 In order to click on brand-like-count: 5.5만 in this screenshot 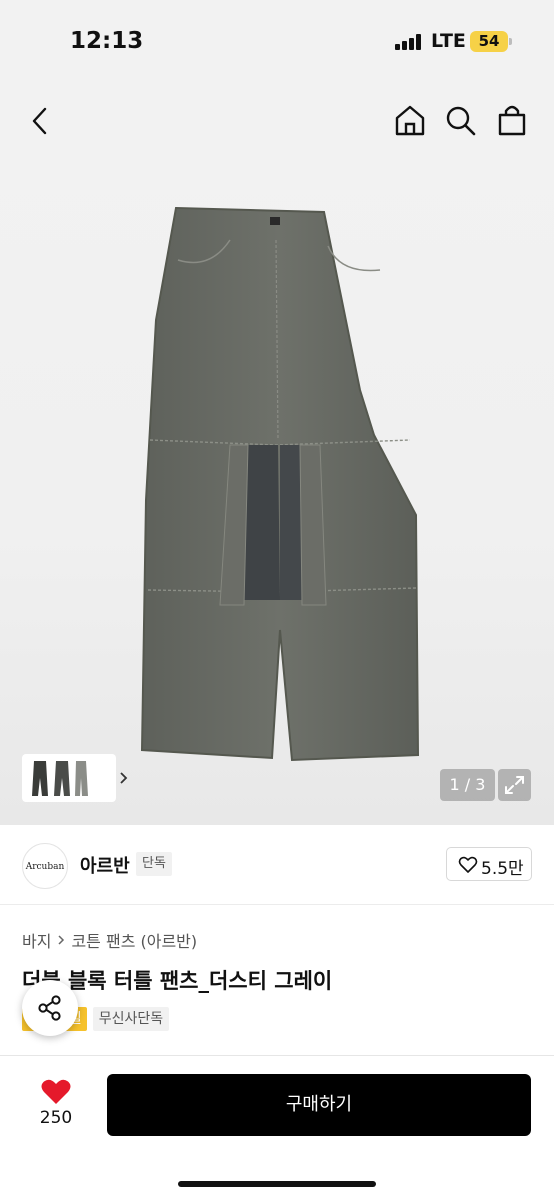, I will do `click(502, 869)`.